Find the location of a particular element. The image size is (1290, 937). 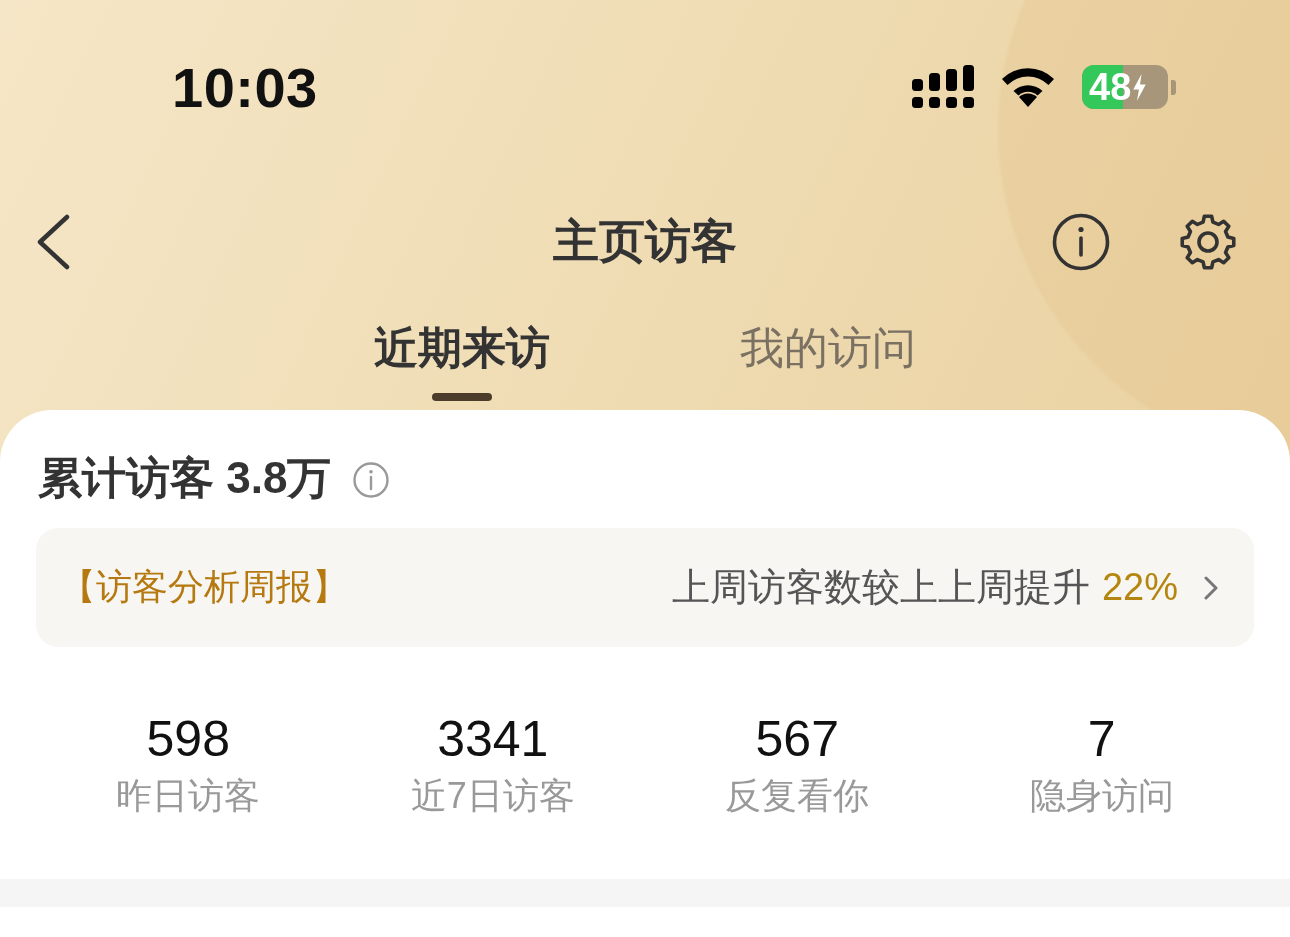

settings-icon is located at coordinates (1208, 242).